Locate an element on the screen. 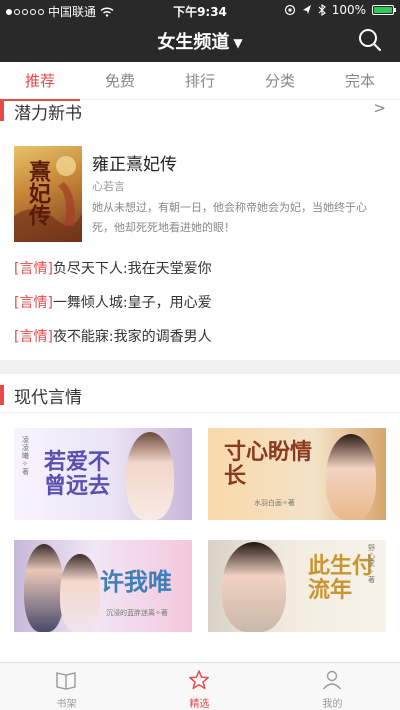 This screenshot has width=400, height=710. status-bar: 中国联通 下午9:34 100% is located at coordinates (200, 10).